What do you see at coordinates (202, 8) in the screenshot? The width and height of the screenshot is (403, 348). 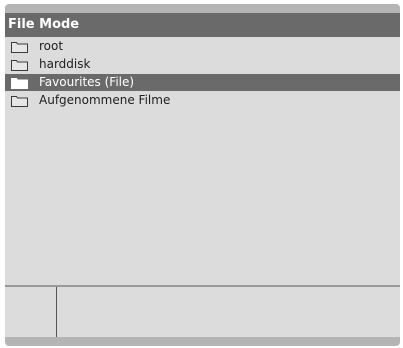 I see `window-top-border` at bounding box center [202, 8].